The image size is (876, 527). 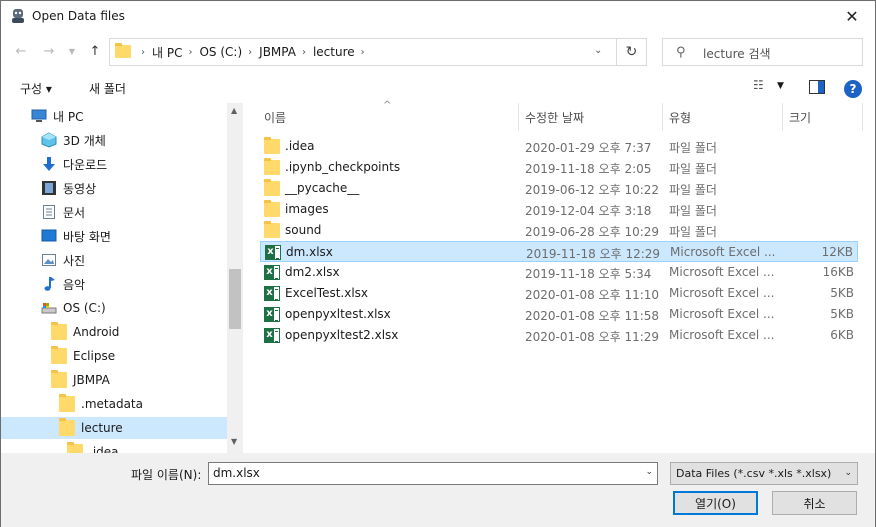 What do you see at coordinates (49, 188) in the screenshot?
I see `video-icon` at bounding box center [49, 188].